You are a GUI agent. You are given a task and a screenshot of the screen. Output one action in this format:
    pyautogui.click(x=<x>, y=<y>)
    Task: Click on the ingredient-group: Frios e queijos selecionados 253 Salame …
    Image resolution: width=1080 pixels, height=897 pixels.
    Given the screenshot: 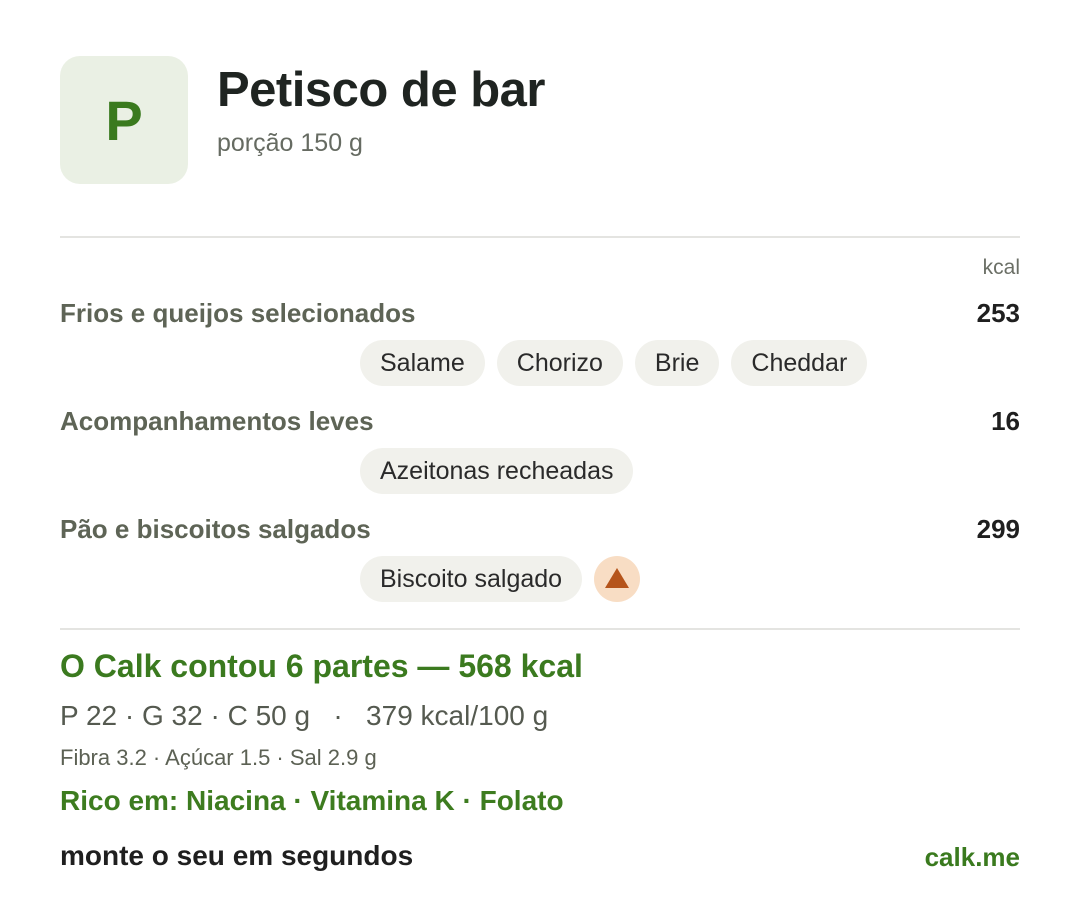 What is the action you would take?
    pyautogui.click(x=540, y=341)
    